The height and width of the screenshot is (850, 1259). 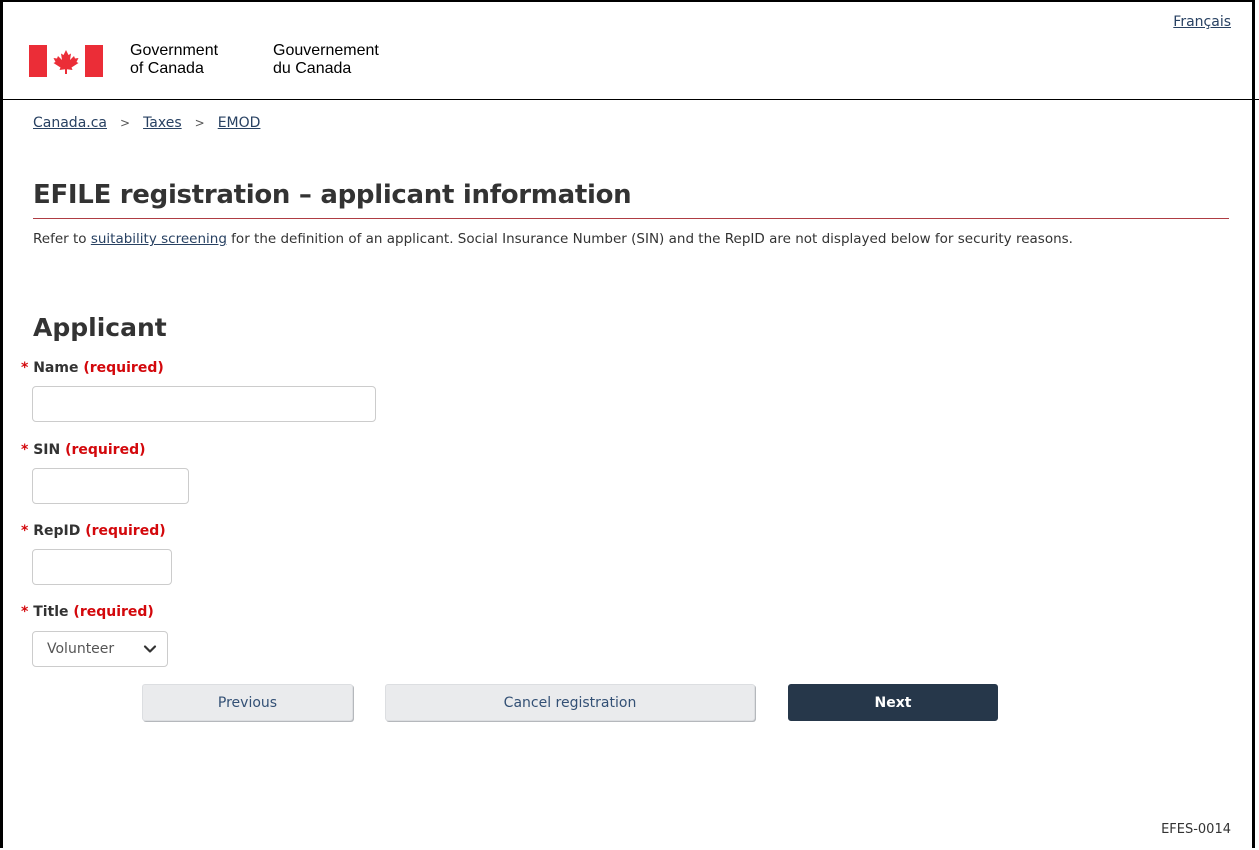 I want to click on page-identifier: EFES-0014, so click(x=1196, y=829).